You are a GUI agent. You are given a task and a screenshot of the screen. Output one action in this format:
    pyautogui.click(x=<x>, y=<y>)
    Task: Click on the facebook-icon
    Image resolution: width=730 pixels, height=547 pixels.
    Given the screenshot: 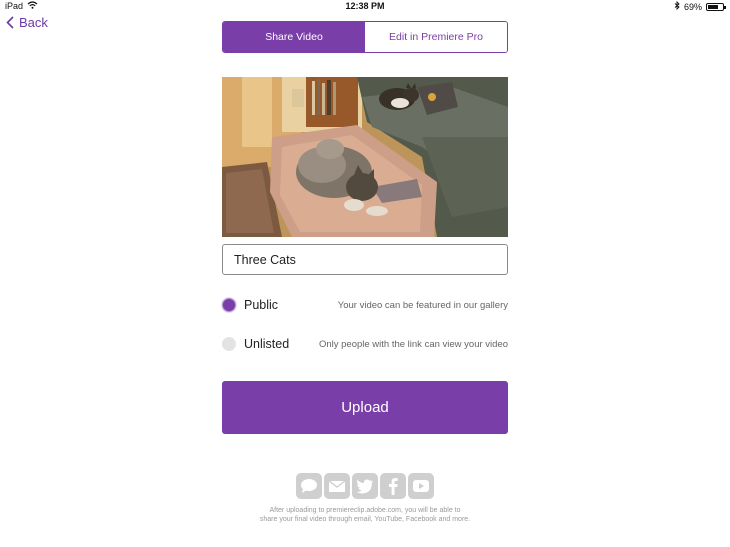 What is the action you would take?
    pyautogui.click(x=393, y=486)
    